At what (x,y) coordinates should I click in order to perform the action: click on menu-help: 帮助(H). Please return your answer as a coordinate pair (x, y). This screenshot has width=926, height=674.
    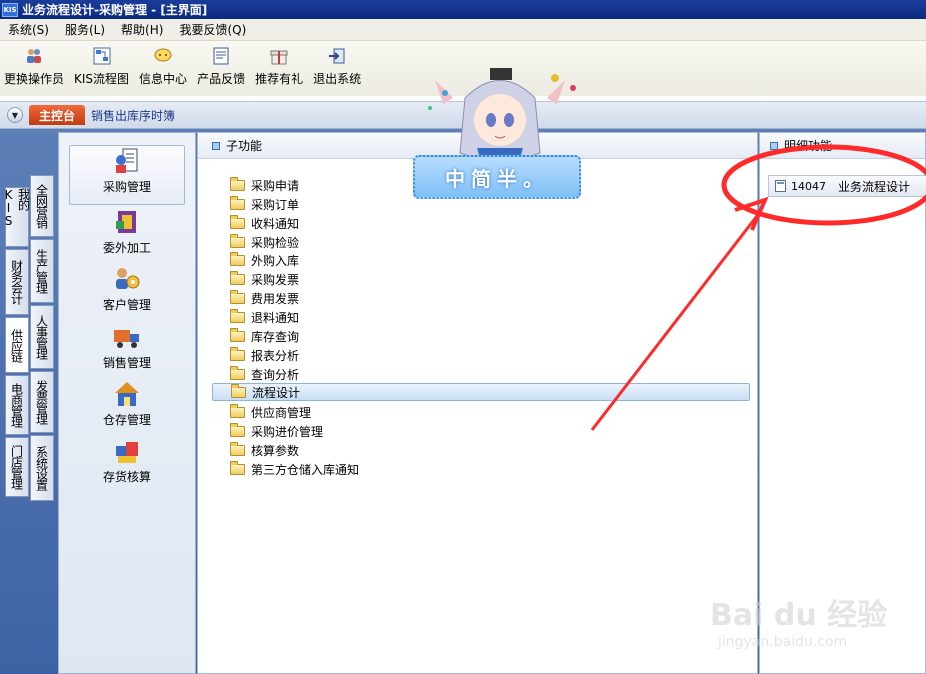
    Looking at the image, I should click on (142, 29).